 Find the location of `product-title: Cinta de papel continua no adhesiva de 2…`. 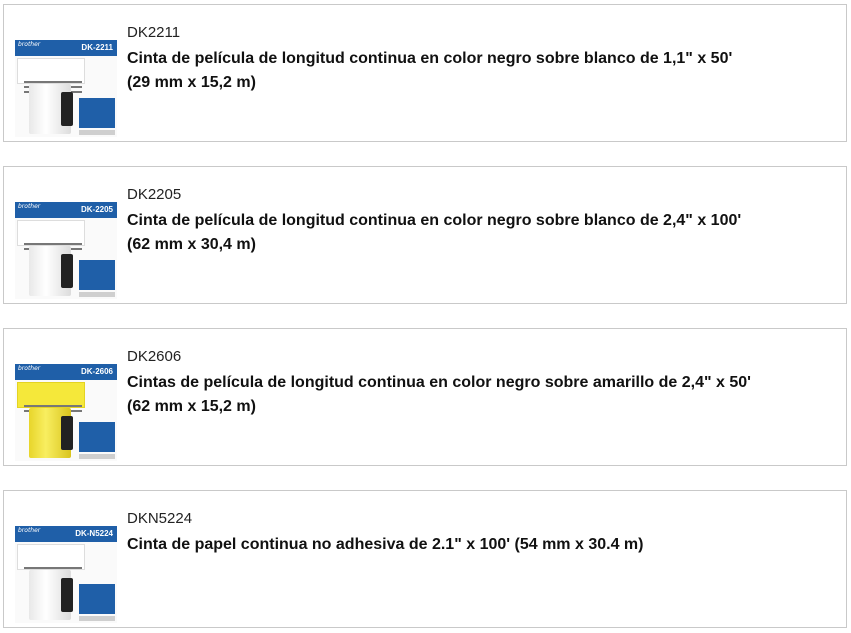

product-title: Cinta de papel continua no adhesiva de 2… is located at coordinates (483, 545).